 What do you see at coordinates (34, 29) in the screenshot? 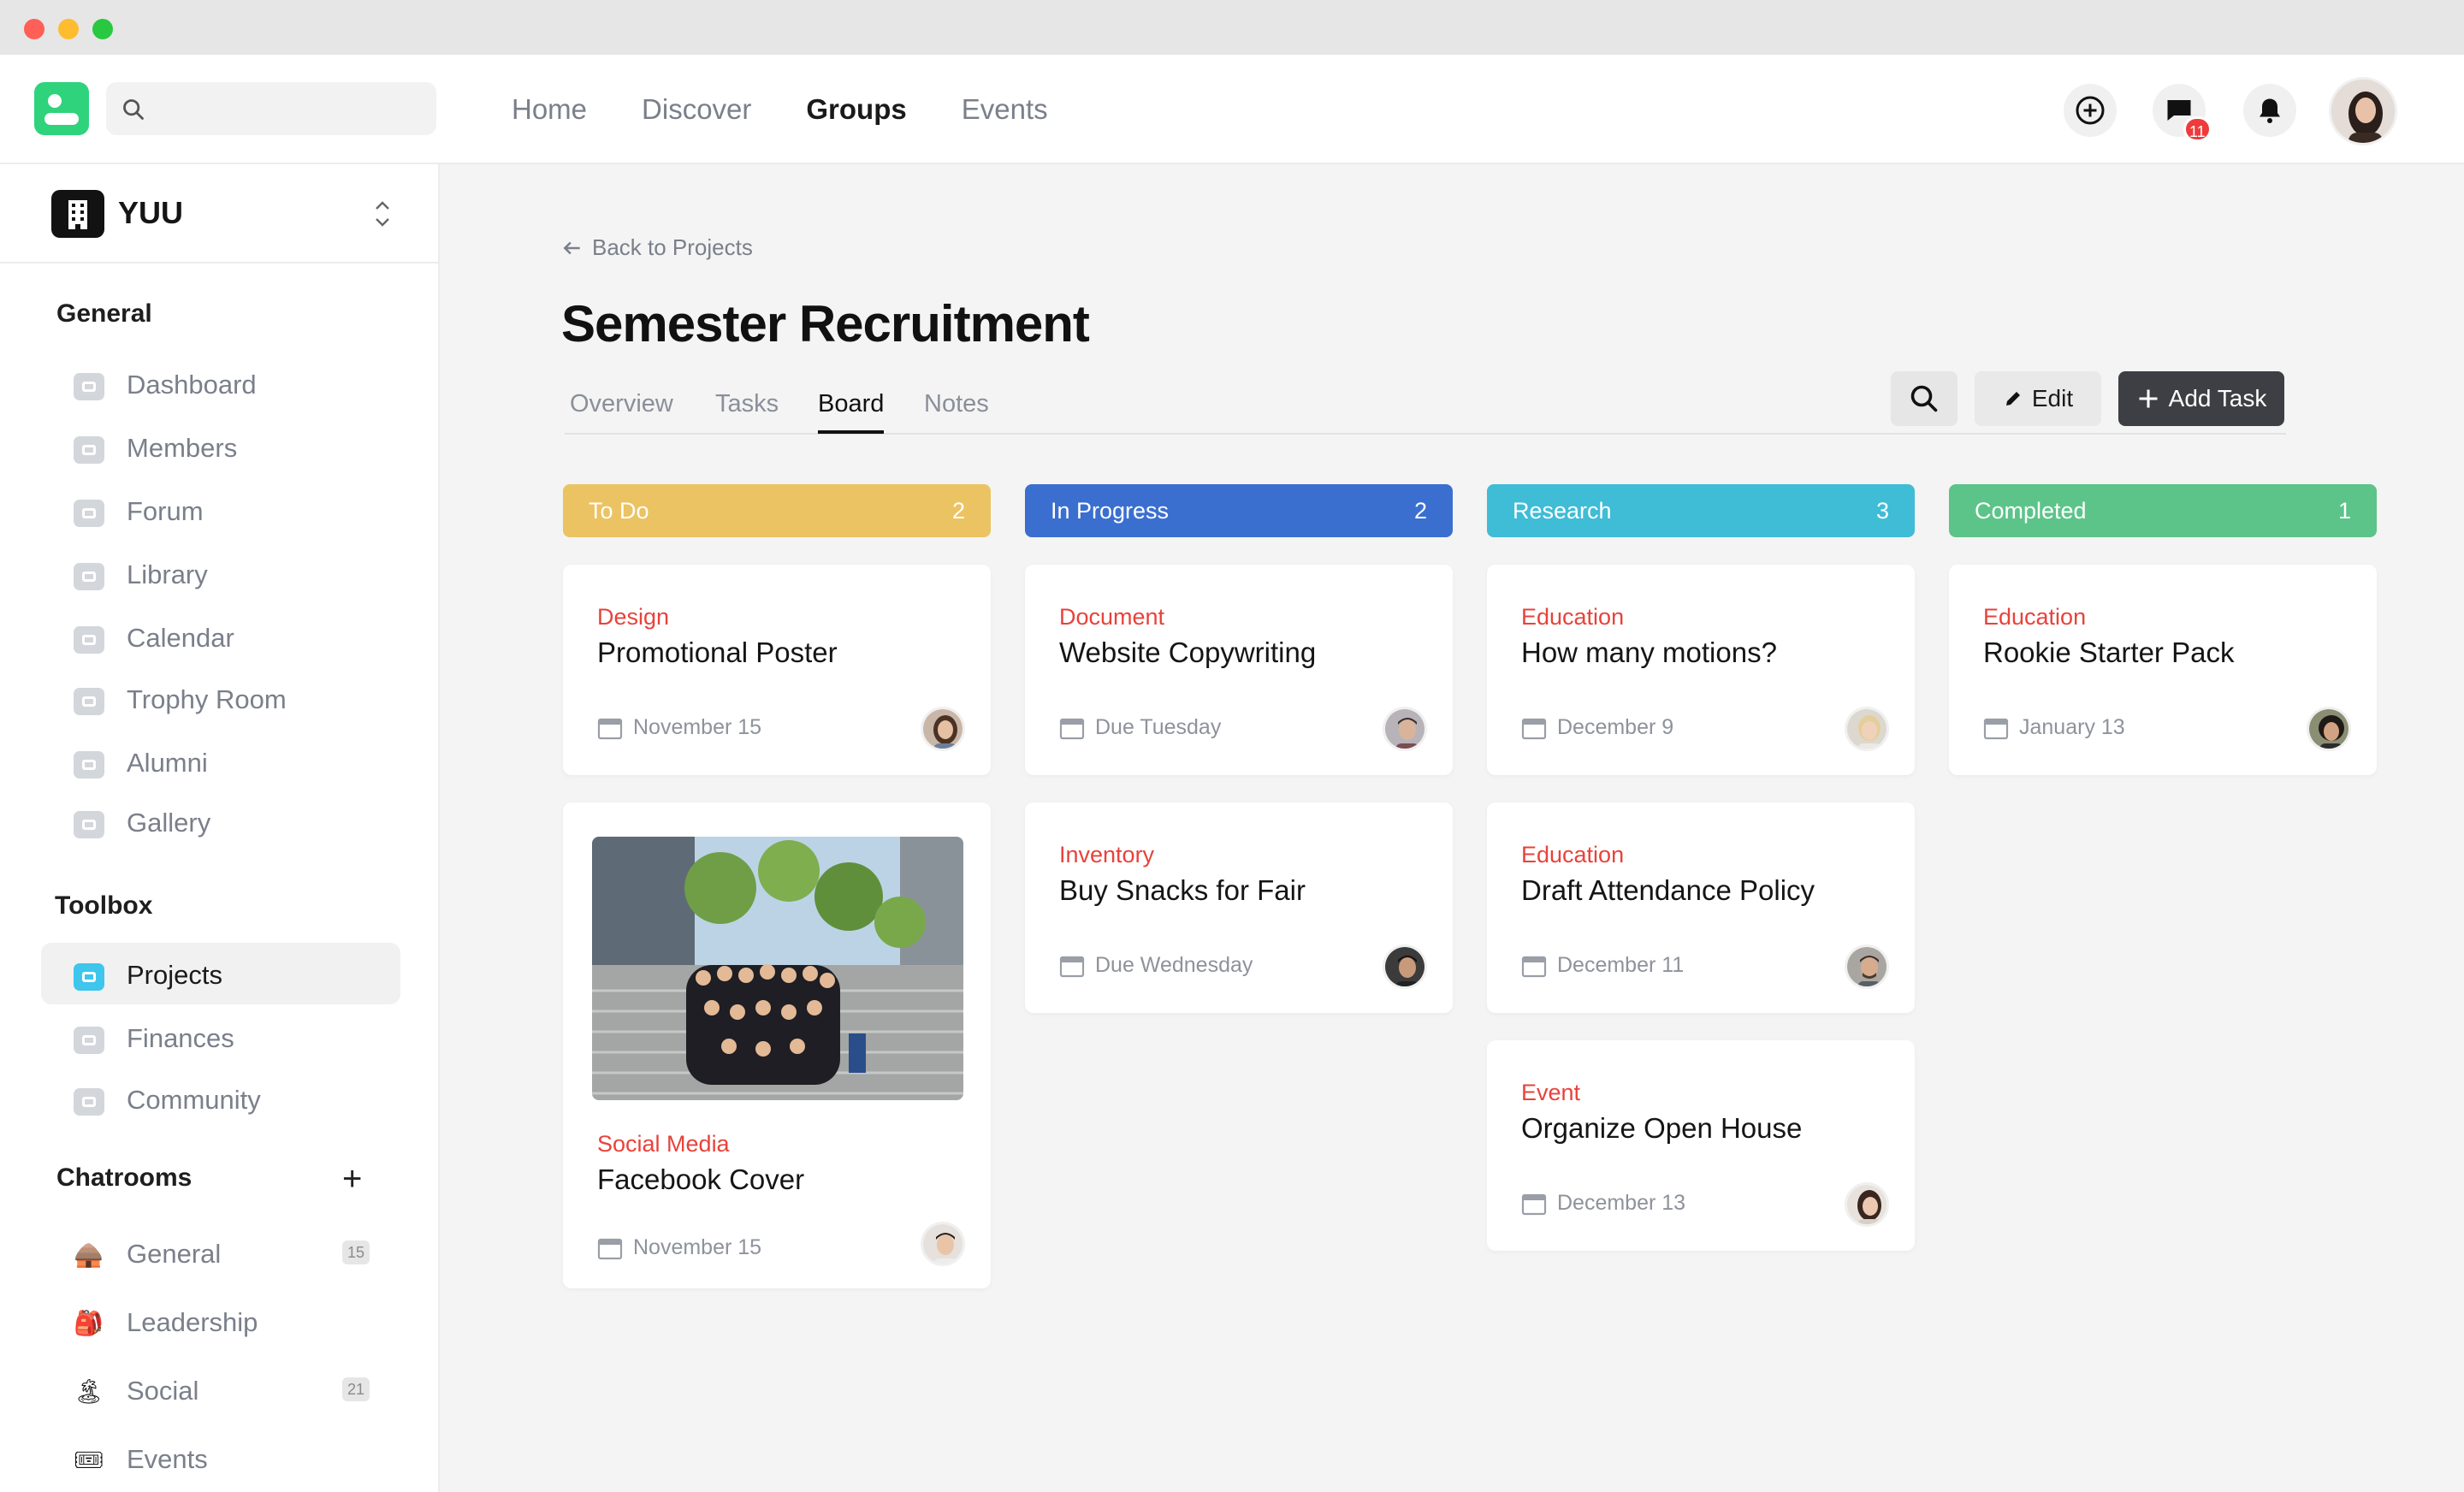
I see `close-window-button` at bounding box center [34, 29].